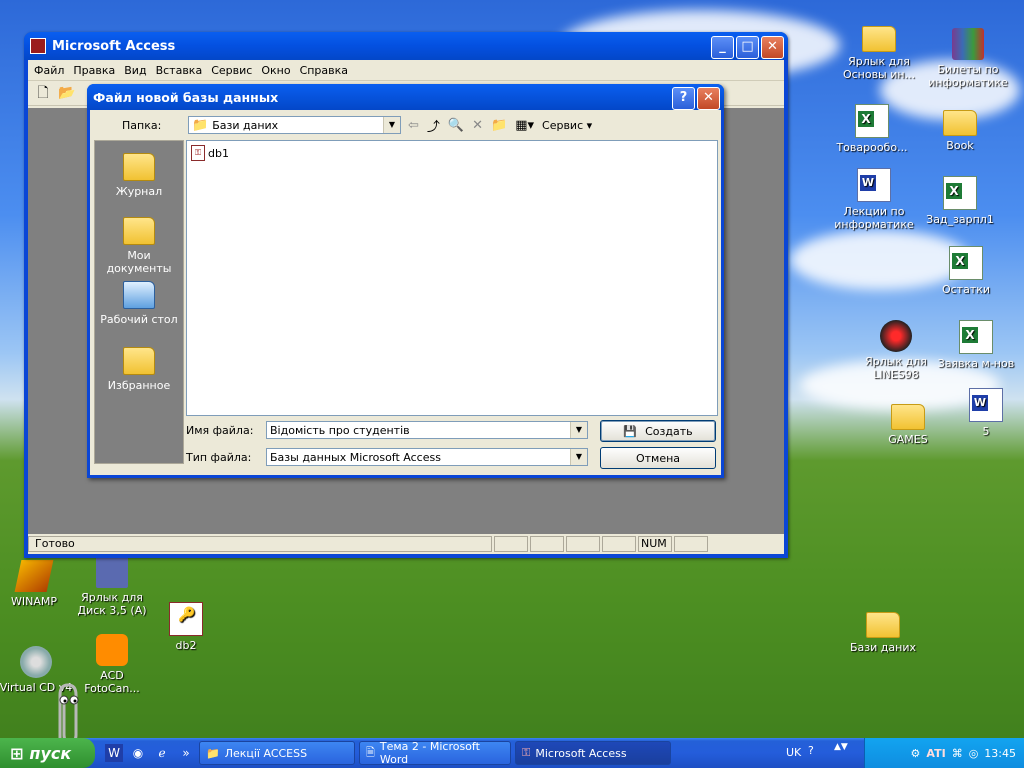  I want to click on desktop-icon-lekcii: Лекции по информатике, so click(874, 199).